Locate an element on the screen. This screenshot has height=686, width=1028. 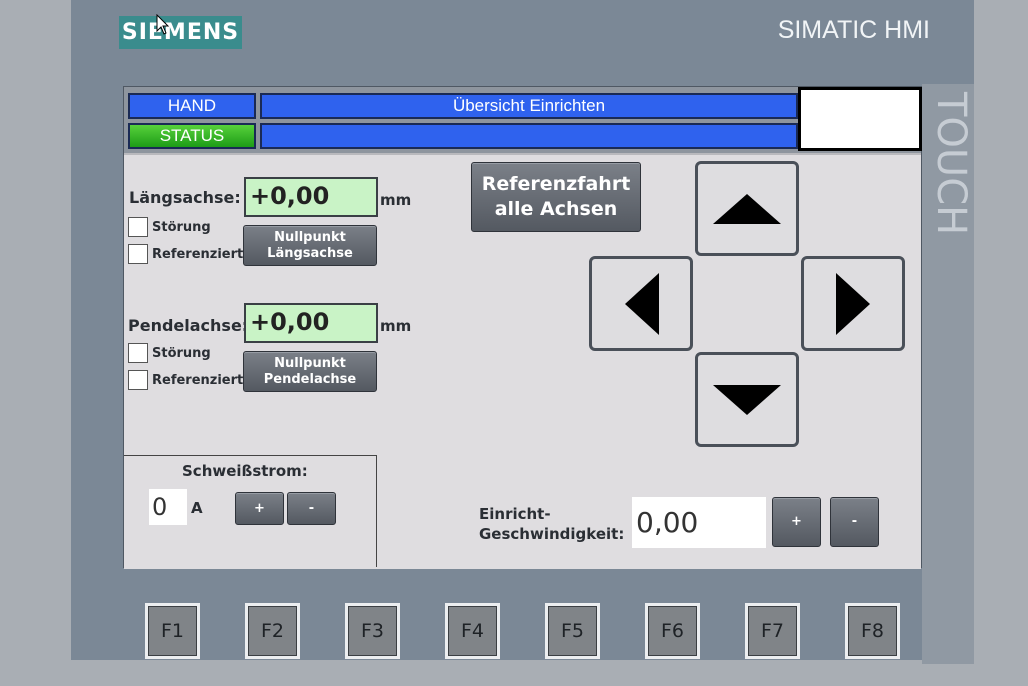
alarm-display-box is located at coordinates (860, 119).